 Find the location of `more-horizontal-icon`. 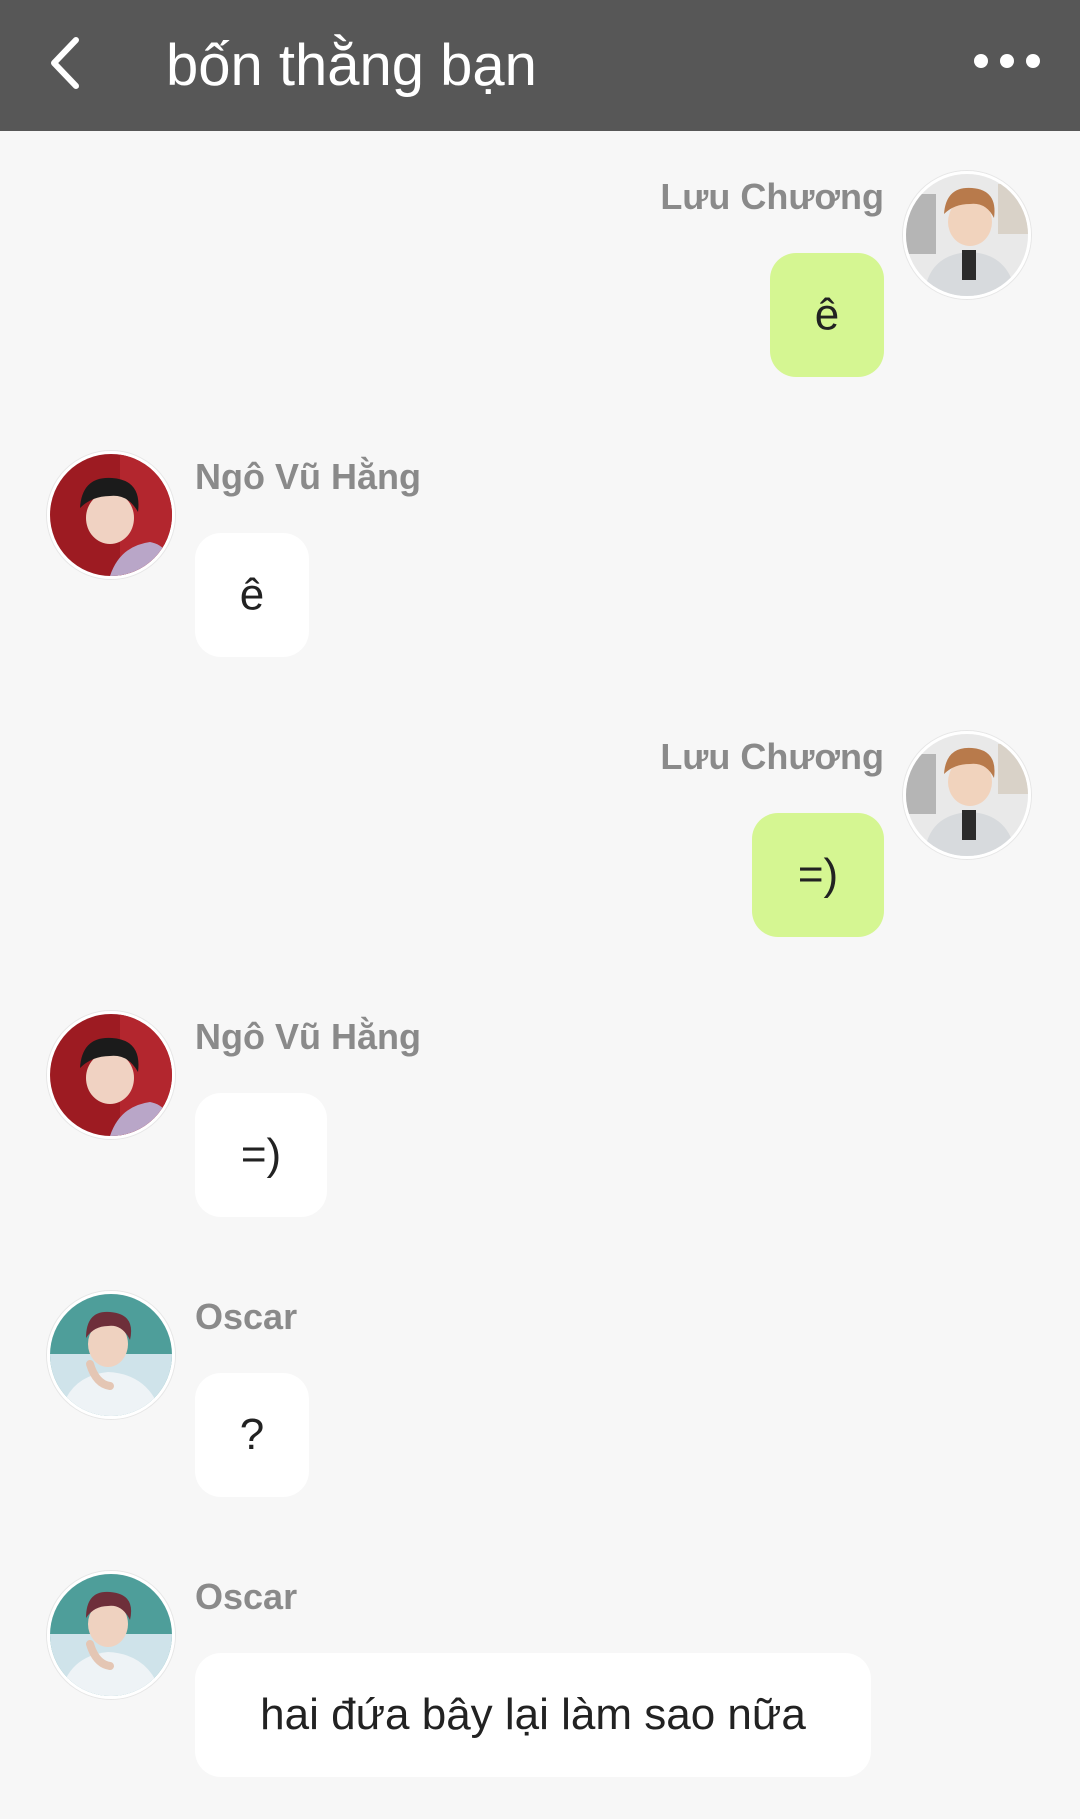

more-horizontal-icon is located at coordinates (1007, 61).